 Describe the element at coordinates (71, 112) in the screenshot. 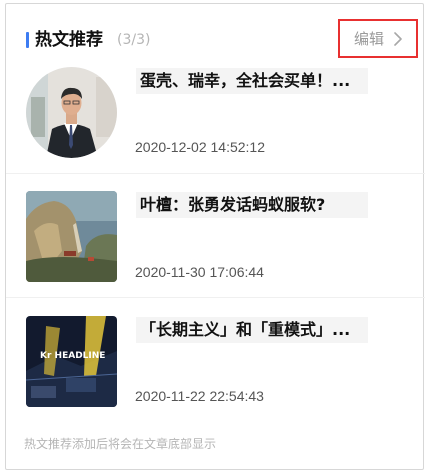

I see `article-thumbnail-portrait` at that location.